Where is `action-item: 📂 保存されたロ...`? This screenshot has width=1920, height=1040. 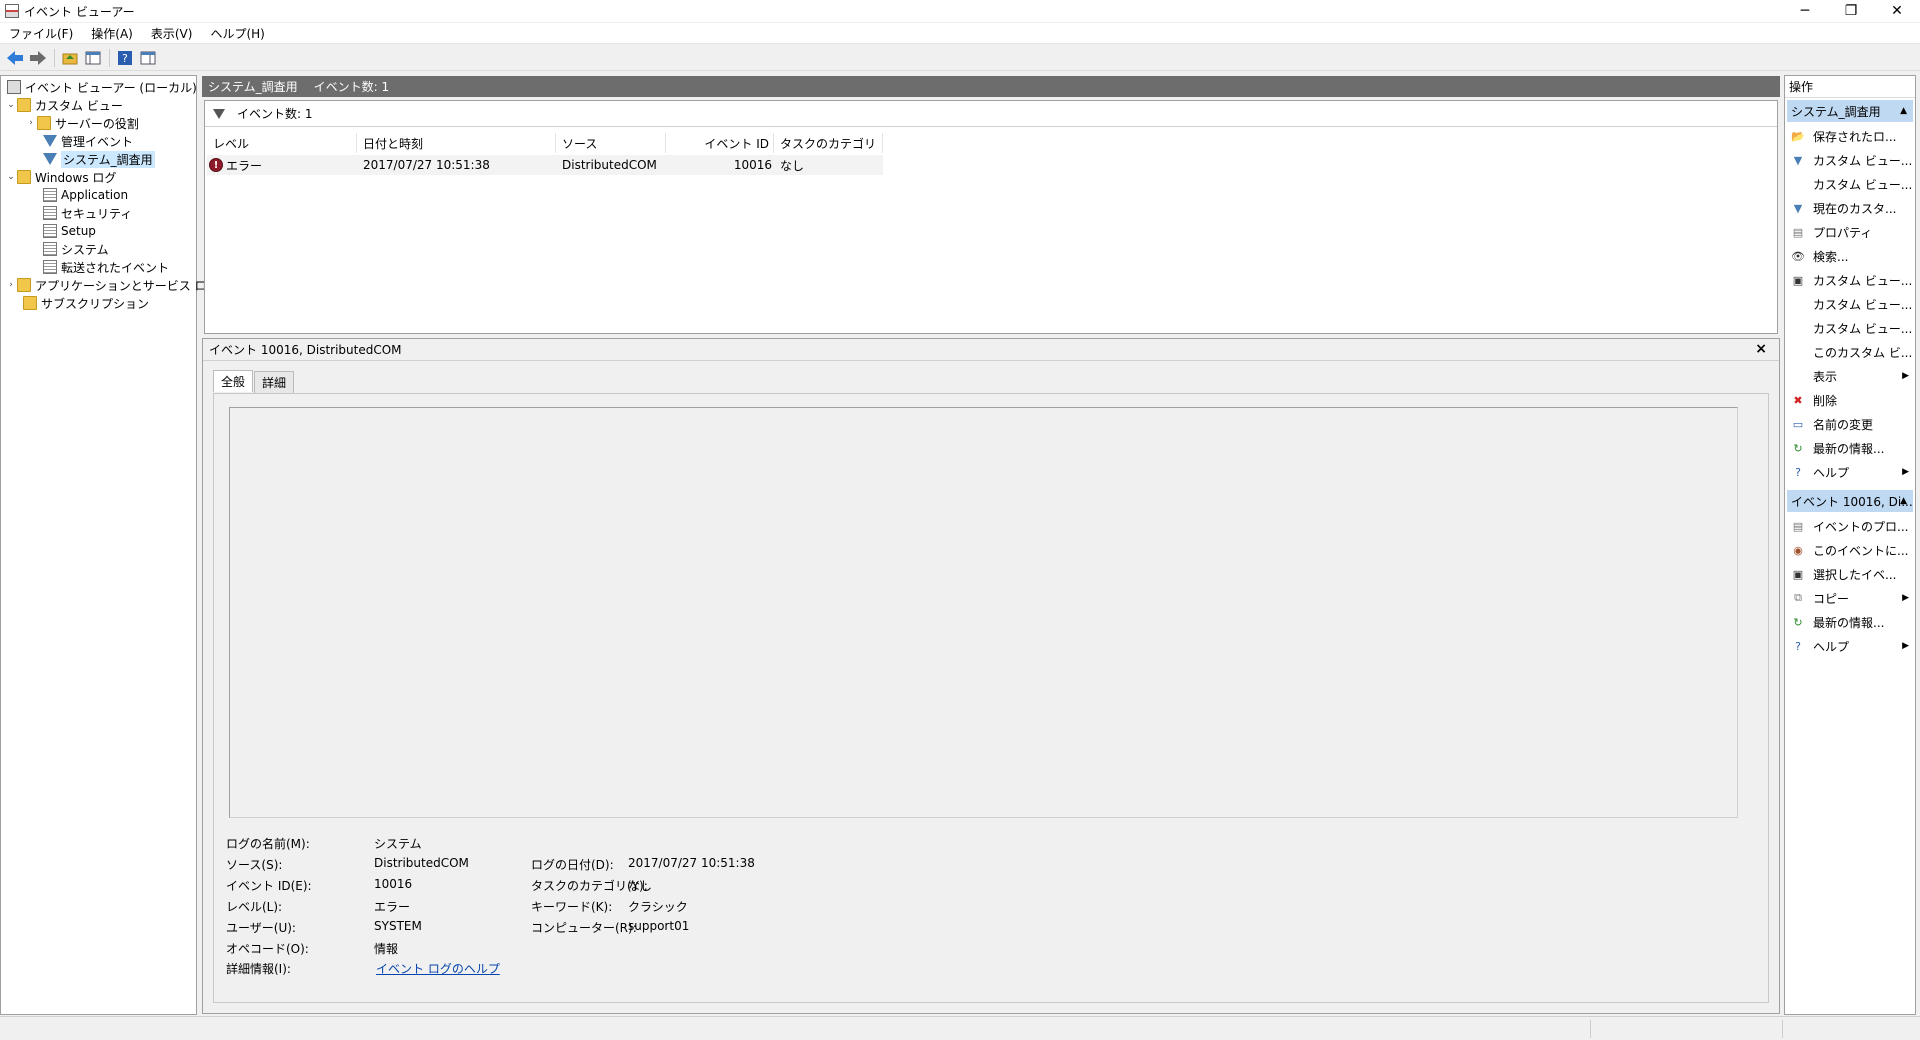 action-item: 📂 保存されたロ... is located at coordinates (1850, 136).